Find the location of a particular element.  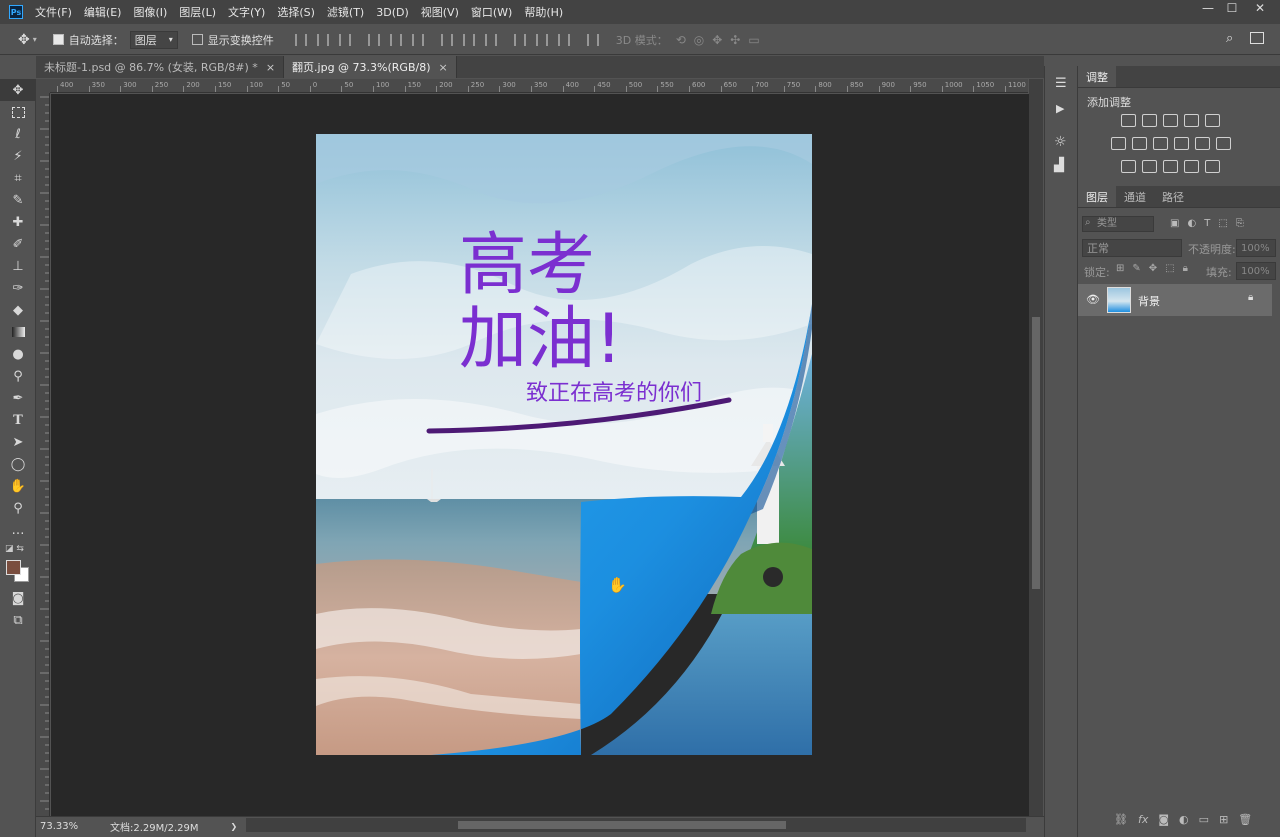

healing-brush-icon: ✚ is located at coordinates (18, 222).